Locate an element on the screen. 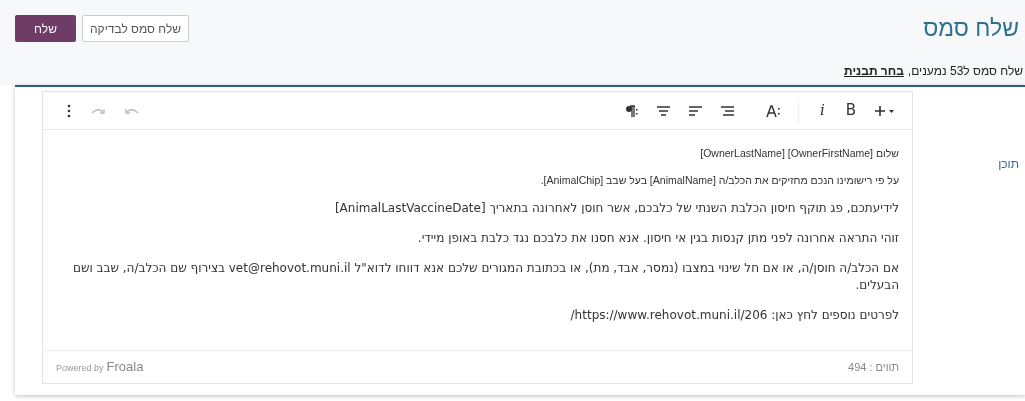 The height and width of the screenshot is (401, 1025). message-paragraph: זוהי התראה אחרונה לפני מתן קנסות בגין אי חיסון. אנא חסנו את כלבכם נגד כלבת באופן מיידי. is located at coordinates (657, 238).